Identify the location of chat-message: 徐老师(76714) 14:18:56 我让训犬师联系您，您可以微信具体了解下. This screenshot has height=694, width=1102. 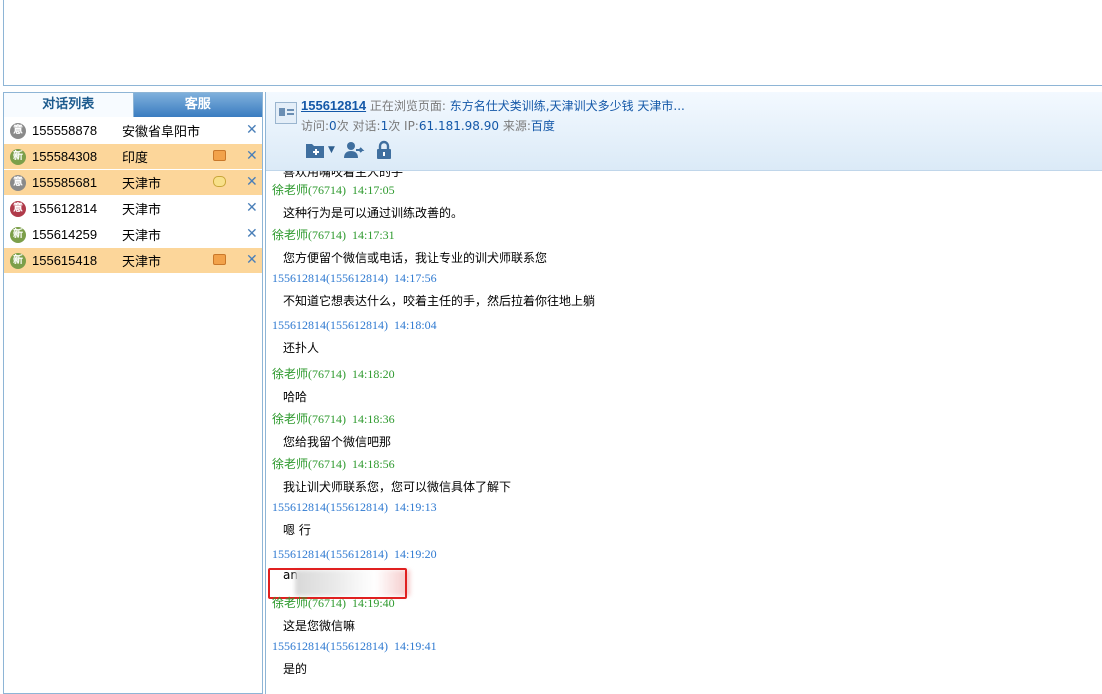
(391, 475).